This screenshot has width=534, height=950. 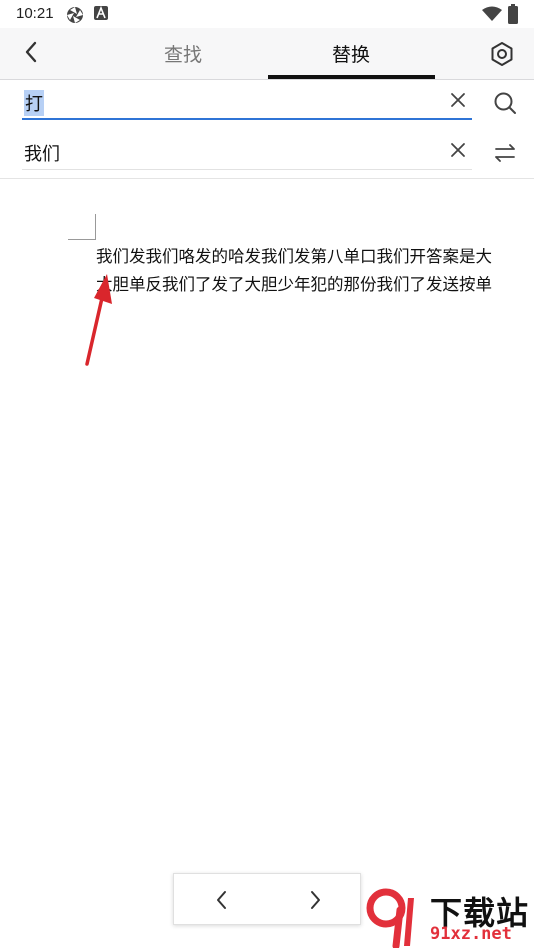 I want to click on watermark-logo-icon, so click(x=390, y=918).